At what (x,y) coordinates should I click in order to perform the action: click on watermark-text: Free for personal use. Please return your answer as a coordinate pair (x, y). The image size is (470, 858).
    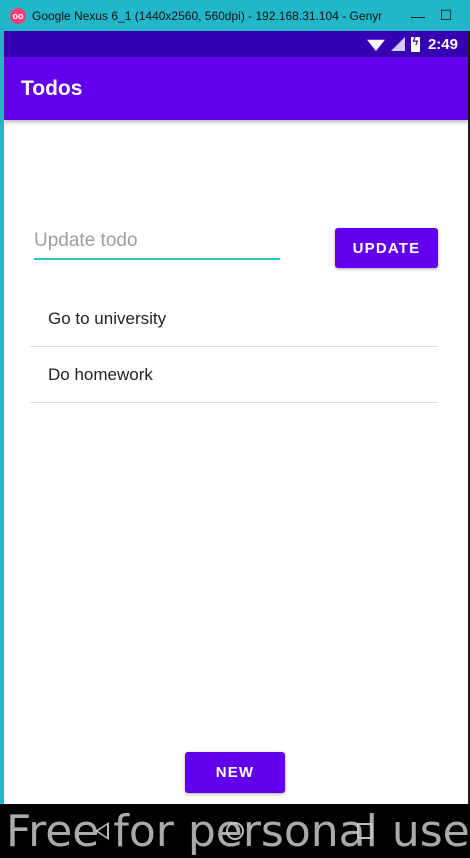
    Looking at the image, I should click on (238, 831).